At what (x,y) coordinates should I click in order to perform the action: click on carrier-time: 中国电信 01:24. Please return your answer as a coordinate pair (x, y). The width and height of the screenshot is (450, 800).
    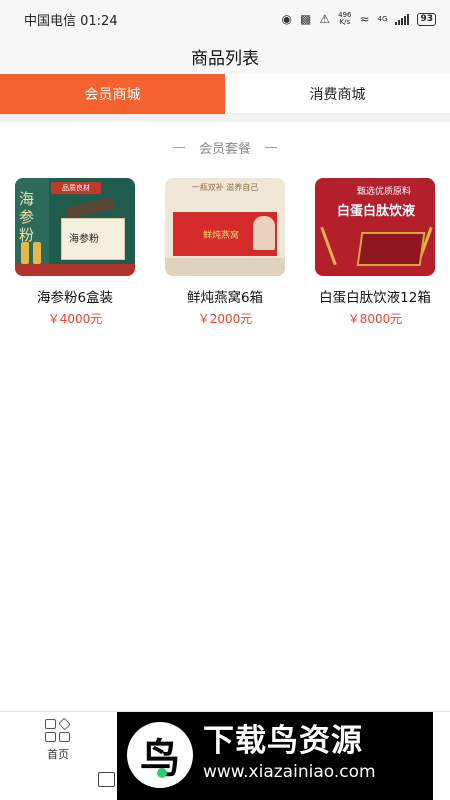
    Looking at the image, I should click on (71, 21).